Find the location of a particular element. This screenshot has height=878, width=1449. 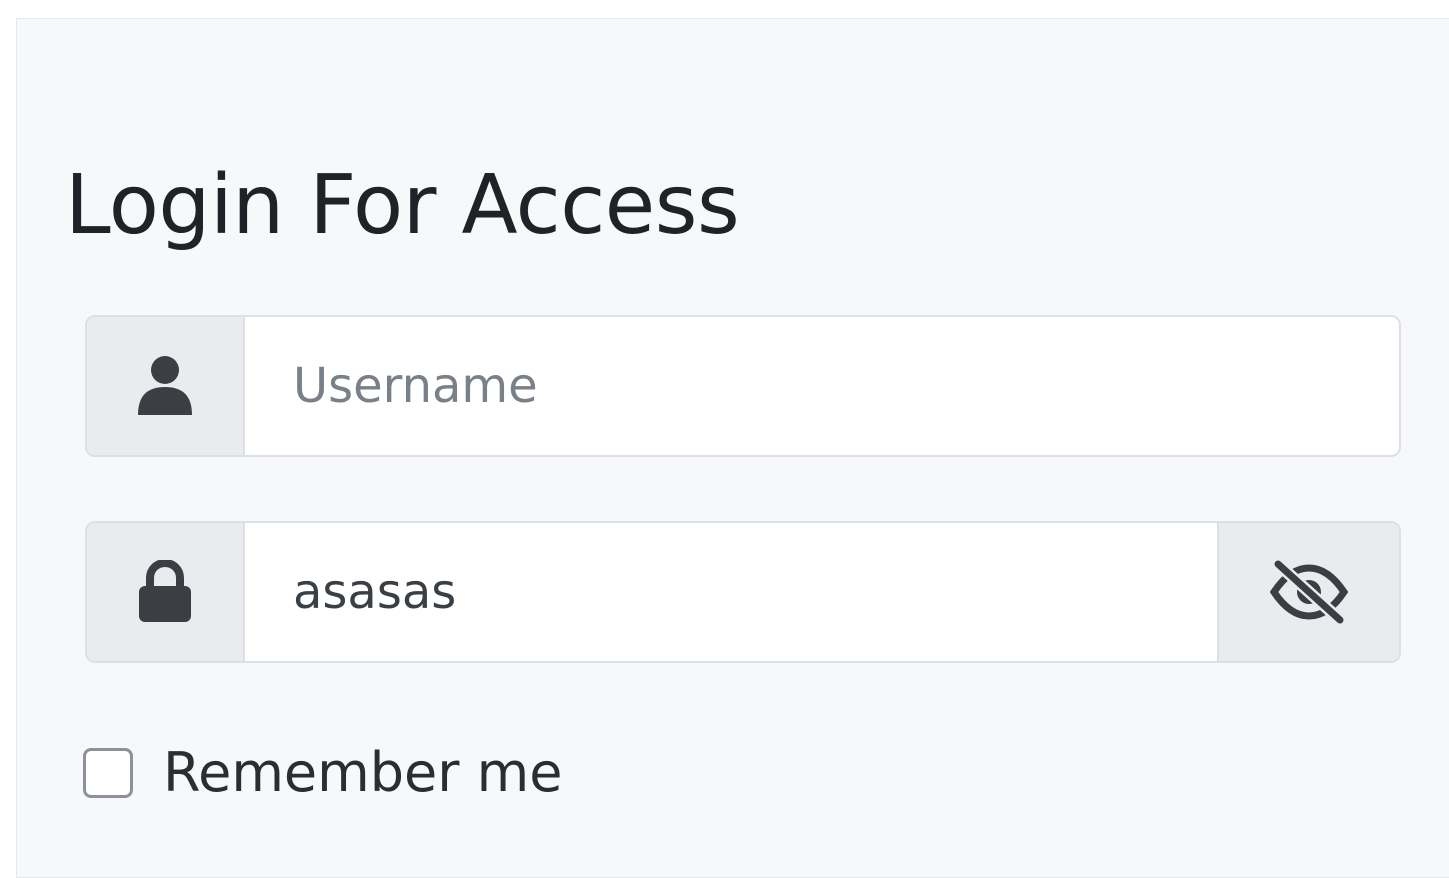

page-title: Login For Access is located at coordinates (402, 205).